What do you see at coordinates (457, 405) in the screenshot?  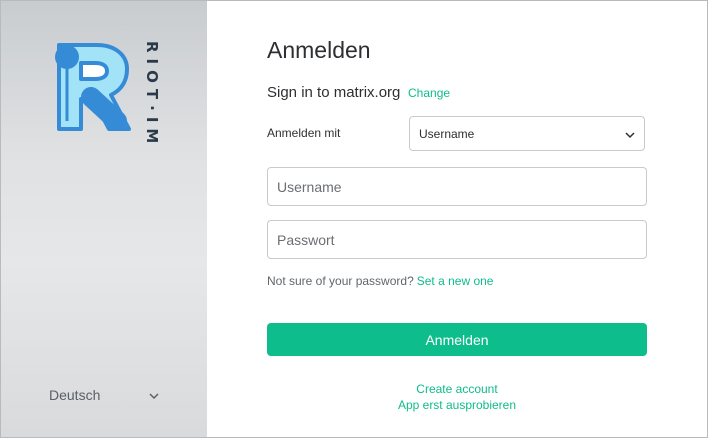 I see `try-app-link: App erst ausprobieren` at bounding box center [457, 405].